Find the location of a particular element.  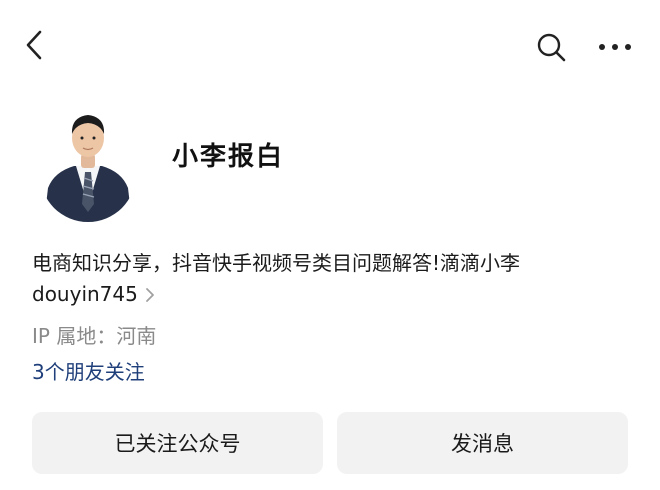

followed-official-account-button: 已关注公众号 is located at coordinates (177, 443).